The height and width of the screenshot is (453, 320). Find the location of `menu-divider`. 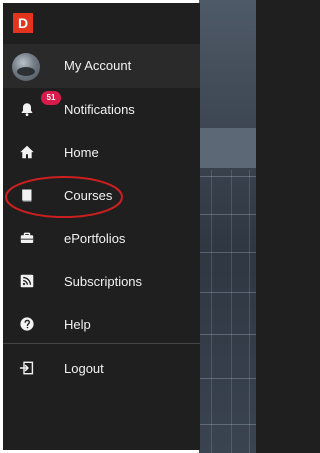

menu-divider is located at coordinates (101, 343).